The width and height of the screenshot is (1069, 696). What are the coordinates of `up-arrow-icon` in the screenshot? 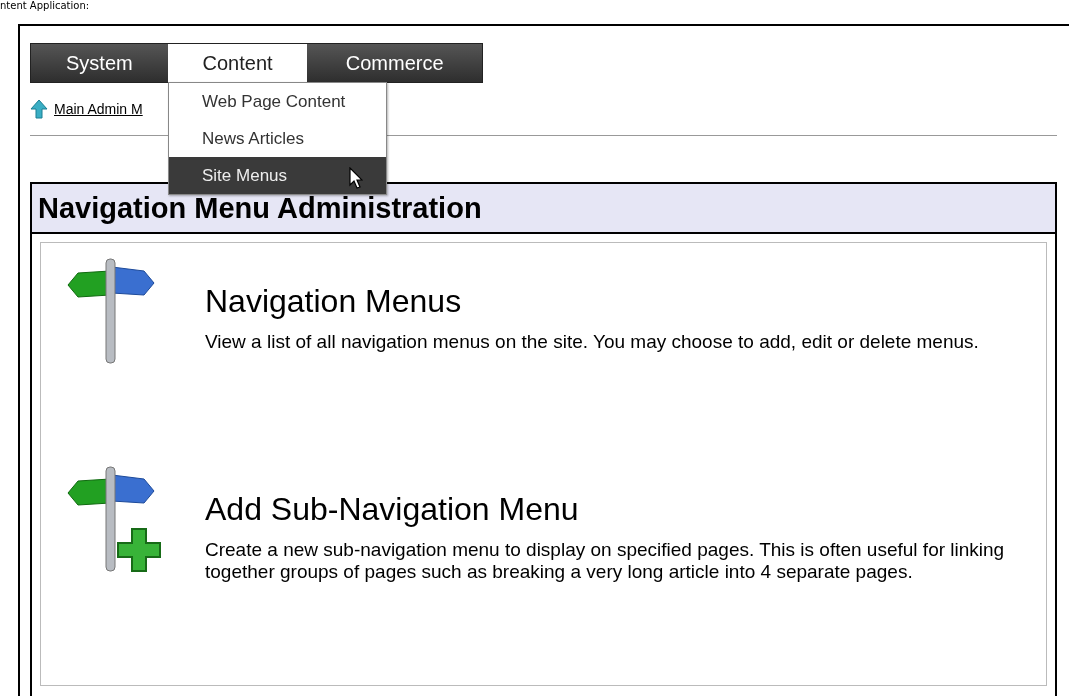 It's located at (39, 109).